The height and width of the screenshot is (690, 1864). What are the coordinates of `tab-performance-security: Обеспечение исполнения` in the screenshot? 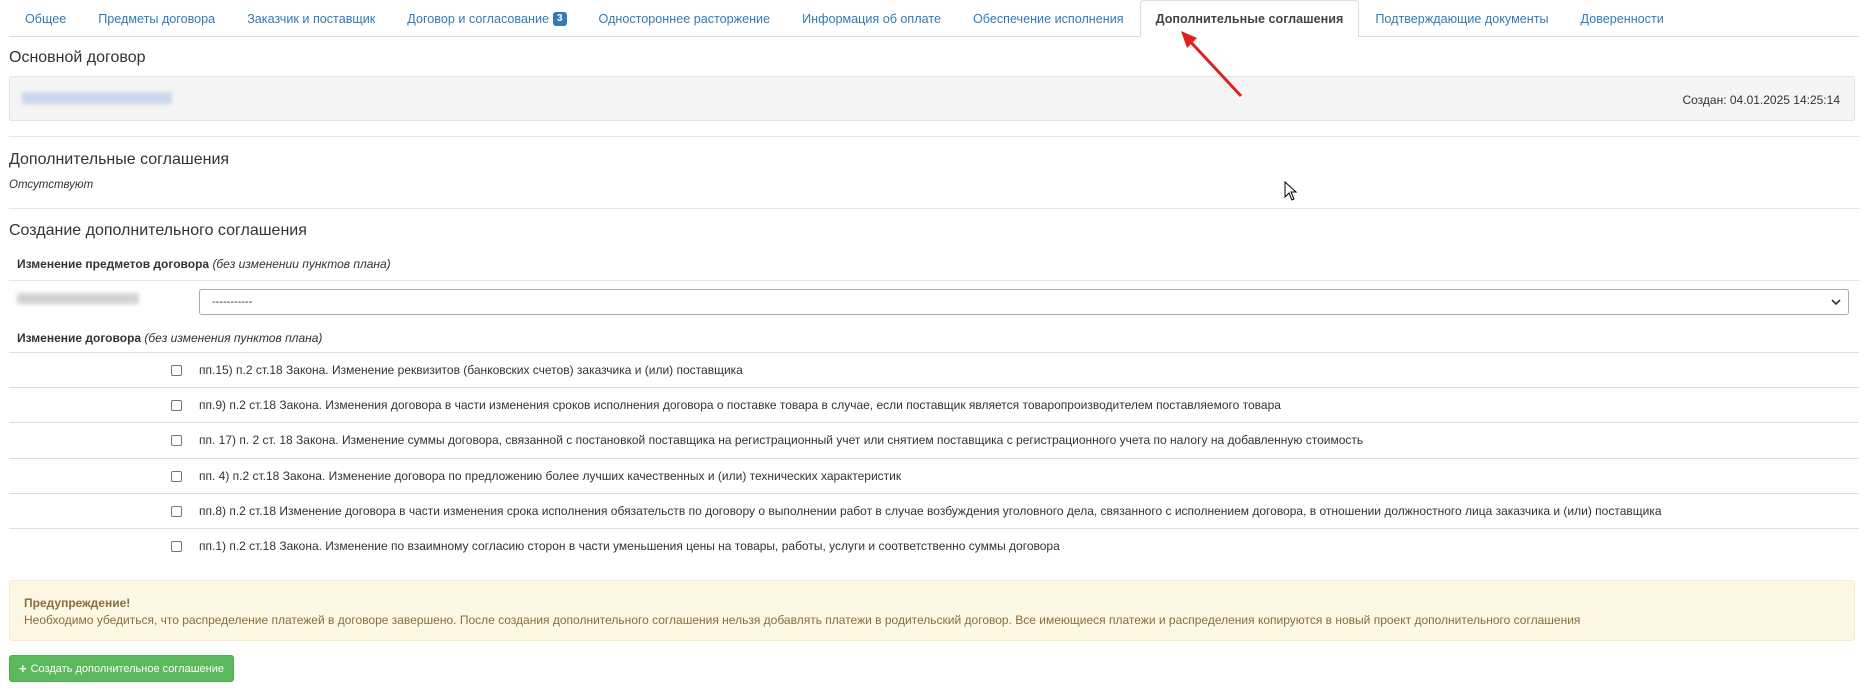 It's located at (1048, 18).